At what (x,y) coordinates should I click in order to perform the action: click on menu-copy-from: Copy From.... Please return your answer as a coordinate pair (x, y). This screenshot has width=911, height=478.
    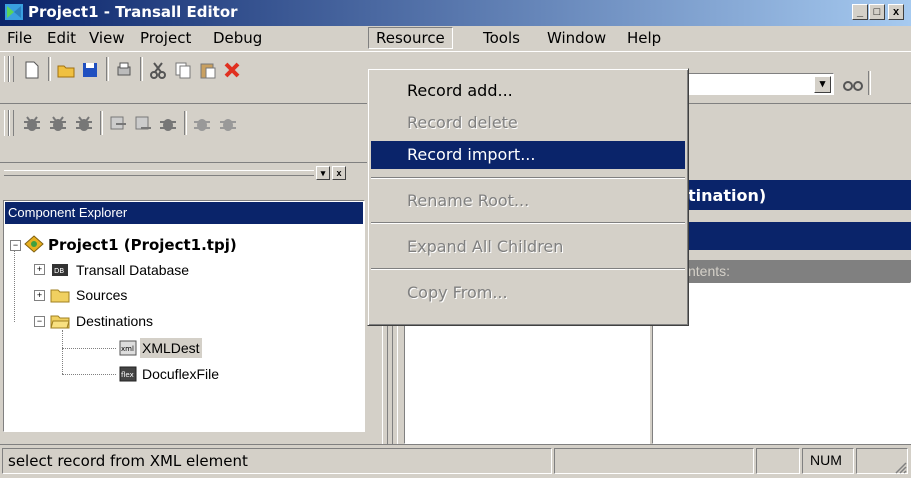
    Looking at the image, I should click on (528, 293).